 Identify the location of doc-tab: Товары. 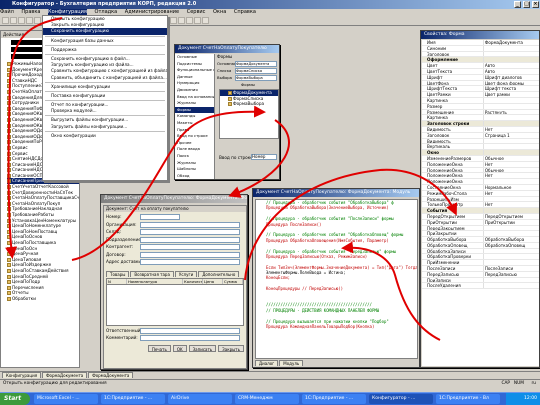
(118, 273).